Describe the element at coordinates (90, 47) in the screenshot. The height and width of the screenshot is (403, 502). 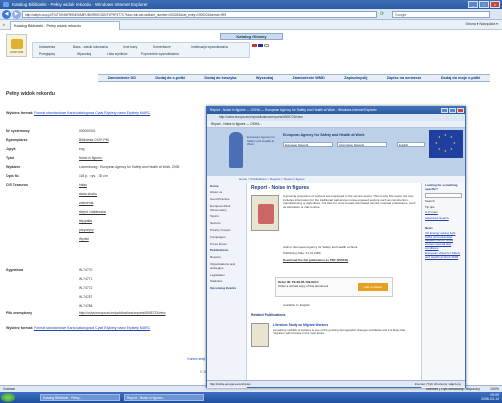
I see `menu-item: Baza - zasób lokowania` at that location.